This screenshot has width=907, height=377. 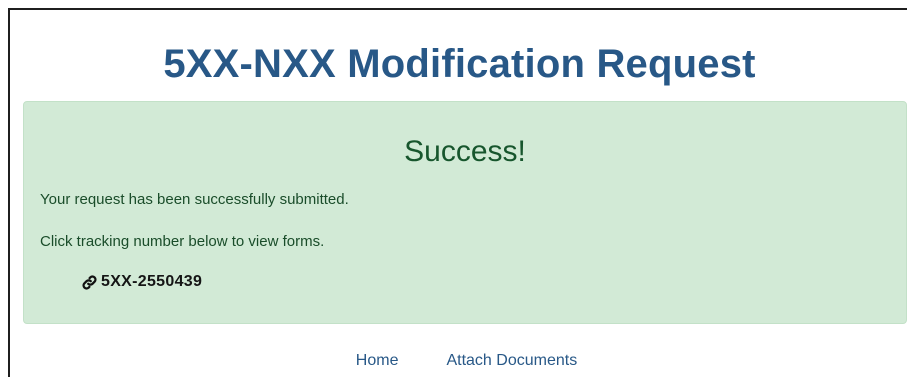 What do you see at coordinates (459, 64) in the screenshot?
I see `page-title: 5XX-NXX Modification Request` at bounding box center [459, 64].